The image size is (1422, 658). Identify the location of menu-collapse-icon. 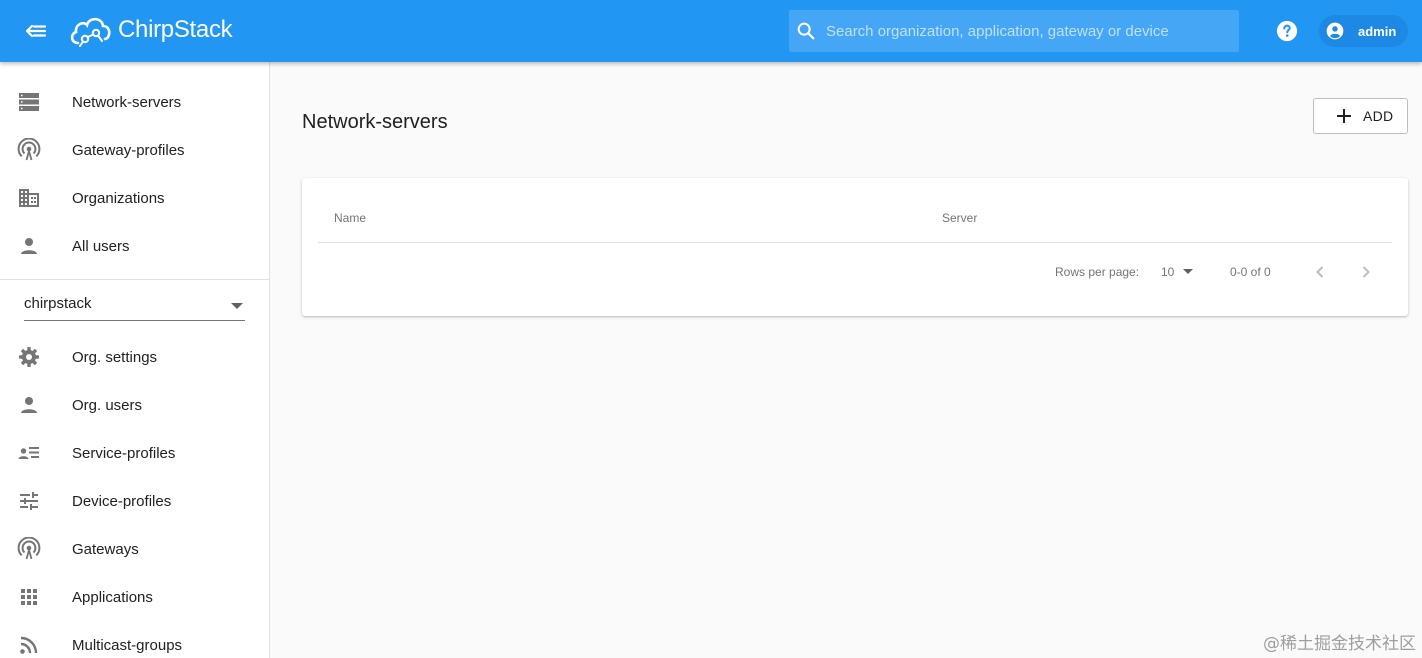
(35, 31).